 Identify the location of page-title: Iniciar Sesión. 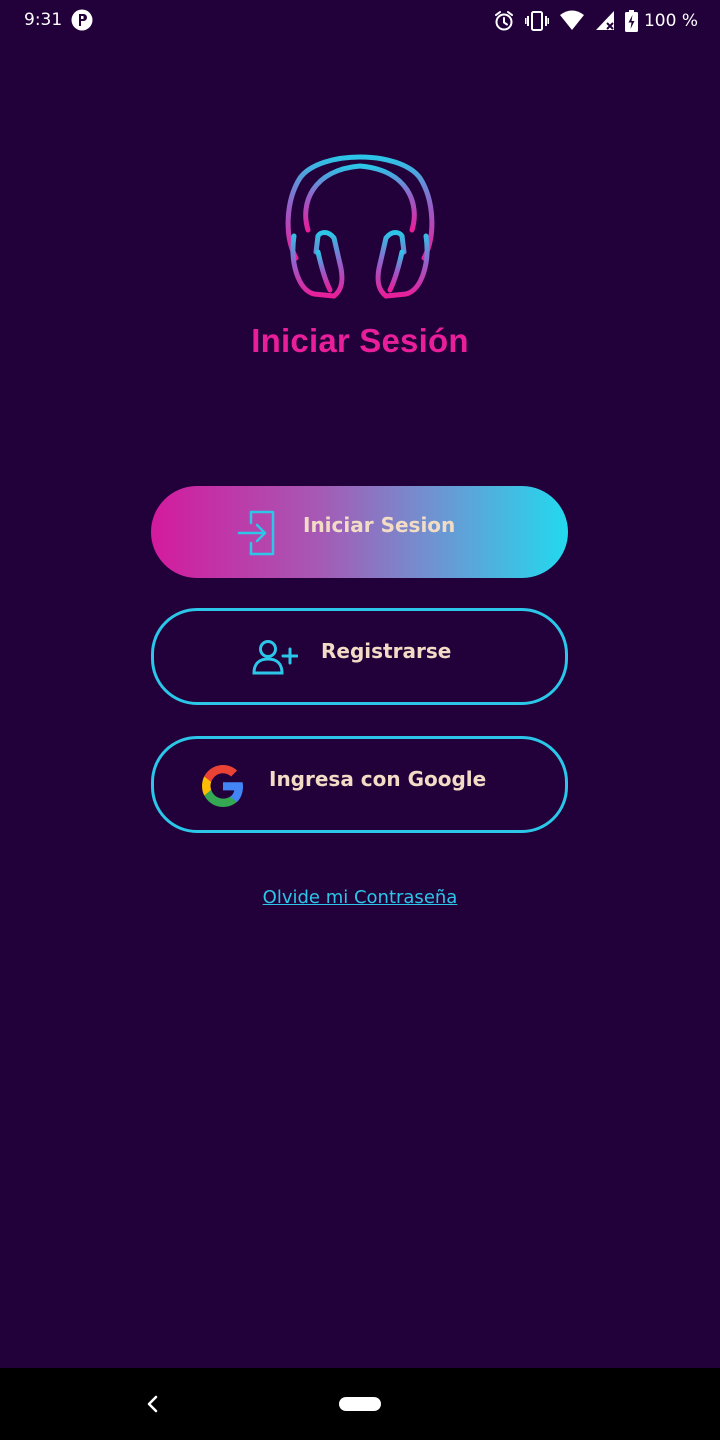
(360, 340).